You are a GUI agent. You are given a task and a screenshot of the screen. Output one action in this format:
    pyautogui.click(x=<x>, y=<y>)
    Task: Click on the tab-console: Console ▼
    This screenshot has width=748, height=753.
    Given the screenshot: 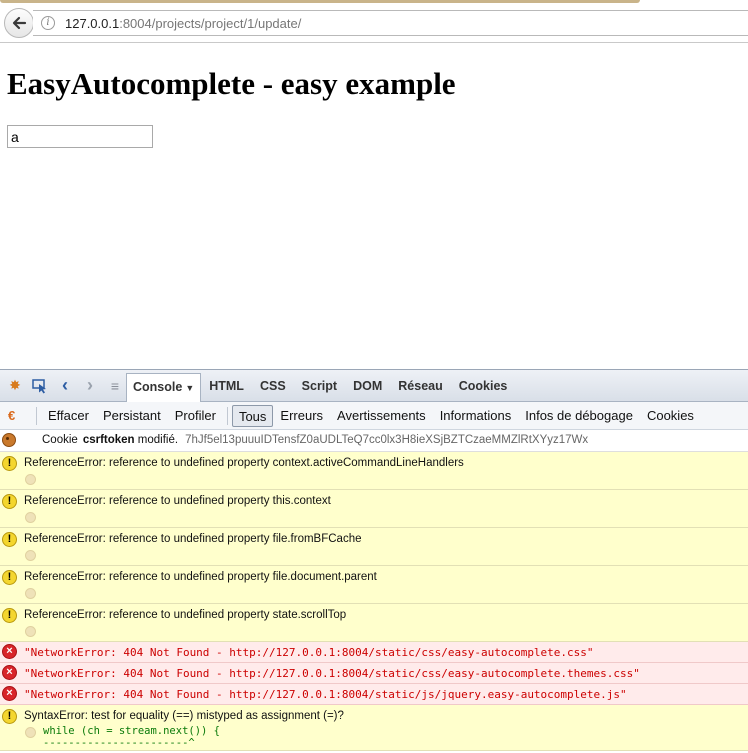 What is the action you would take?
    pyautogui.click(x=164, y=387)
    